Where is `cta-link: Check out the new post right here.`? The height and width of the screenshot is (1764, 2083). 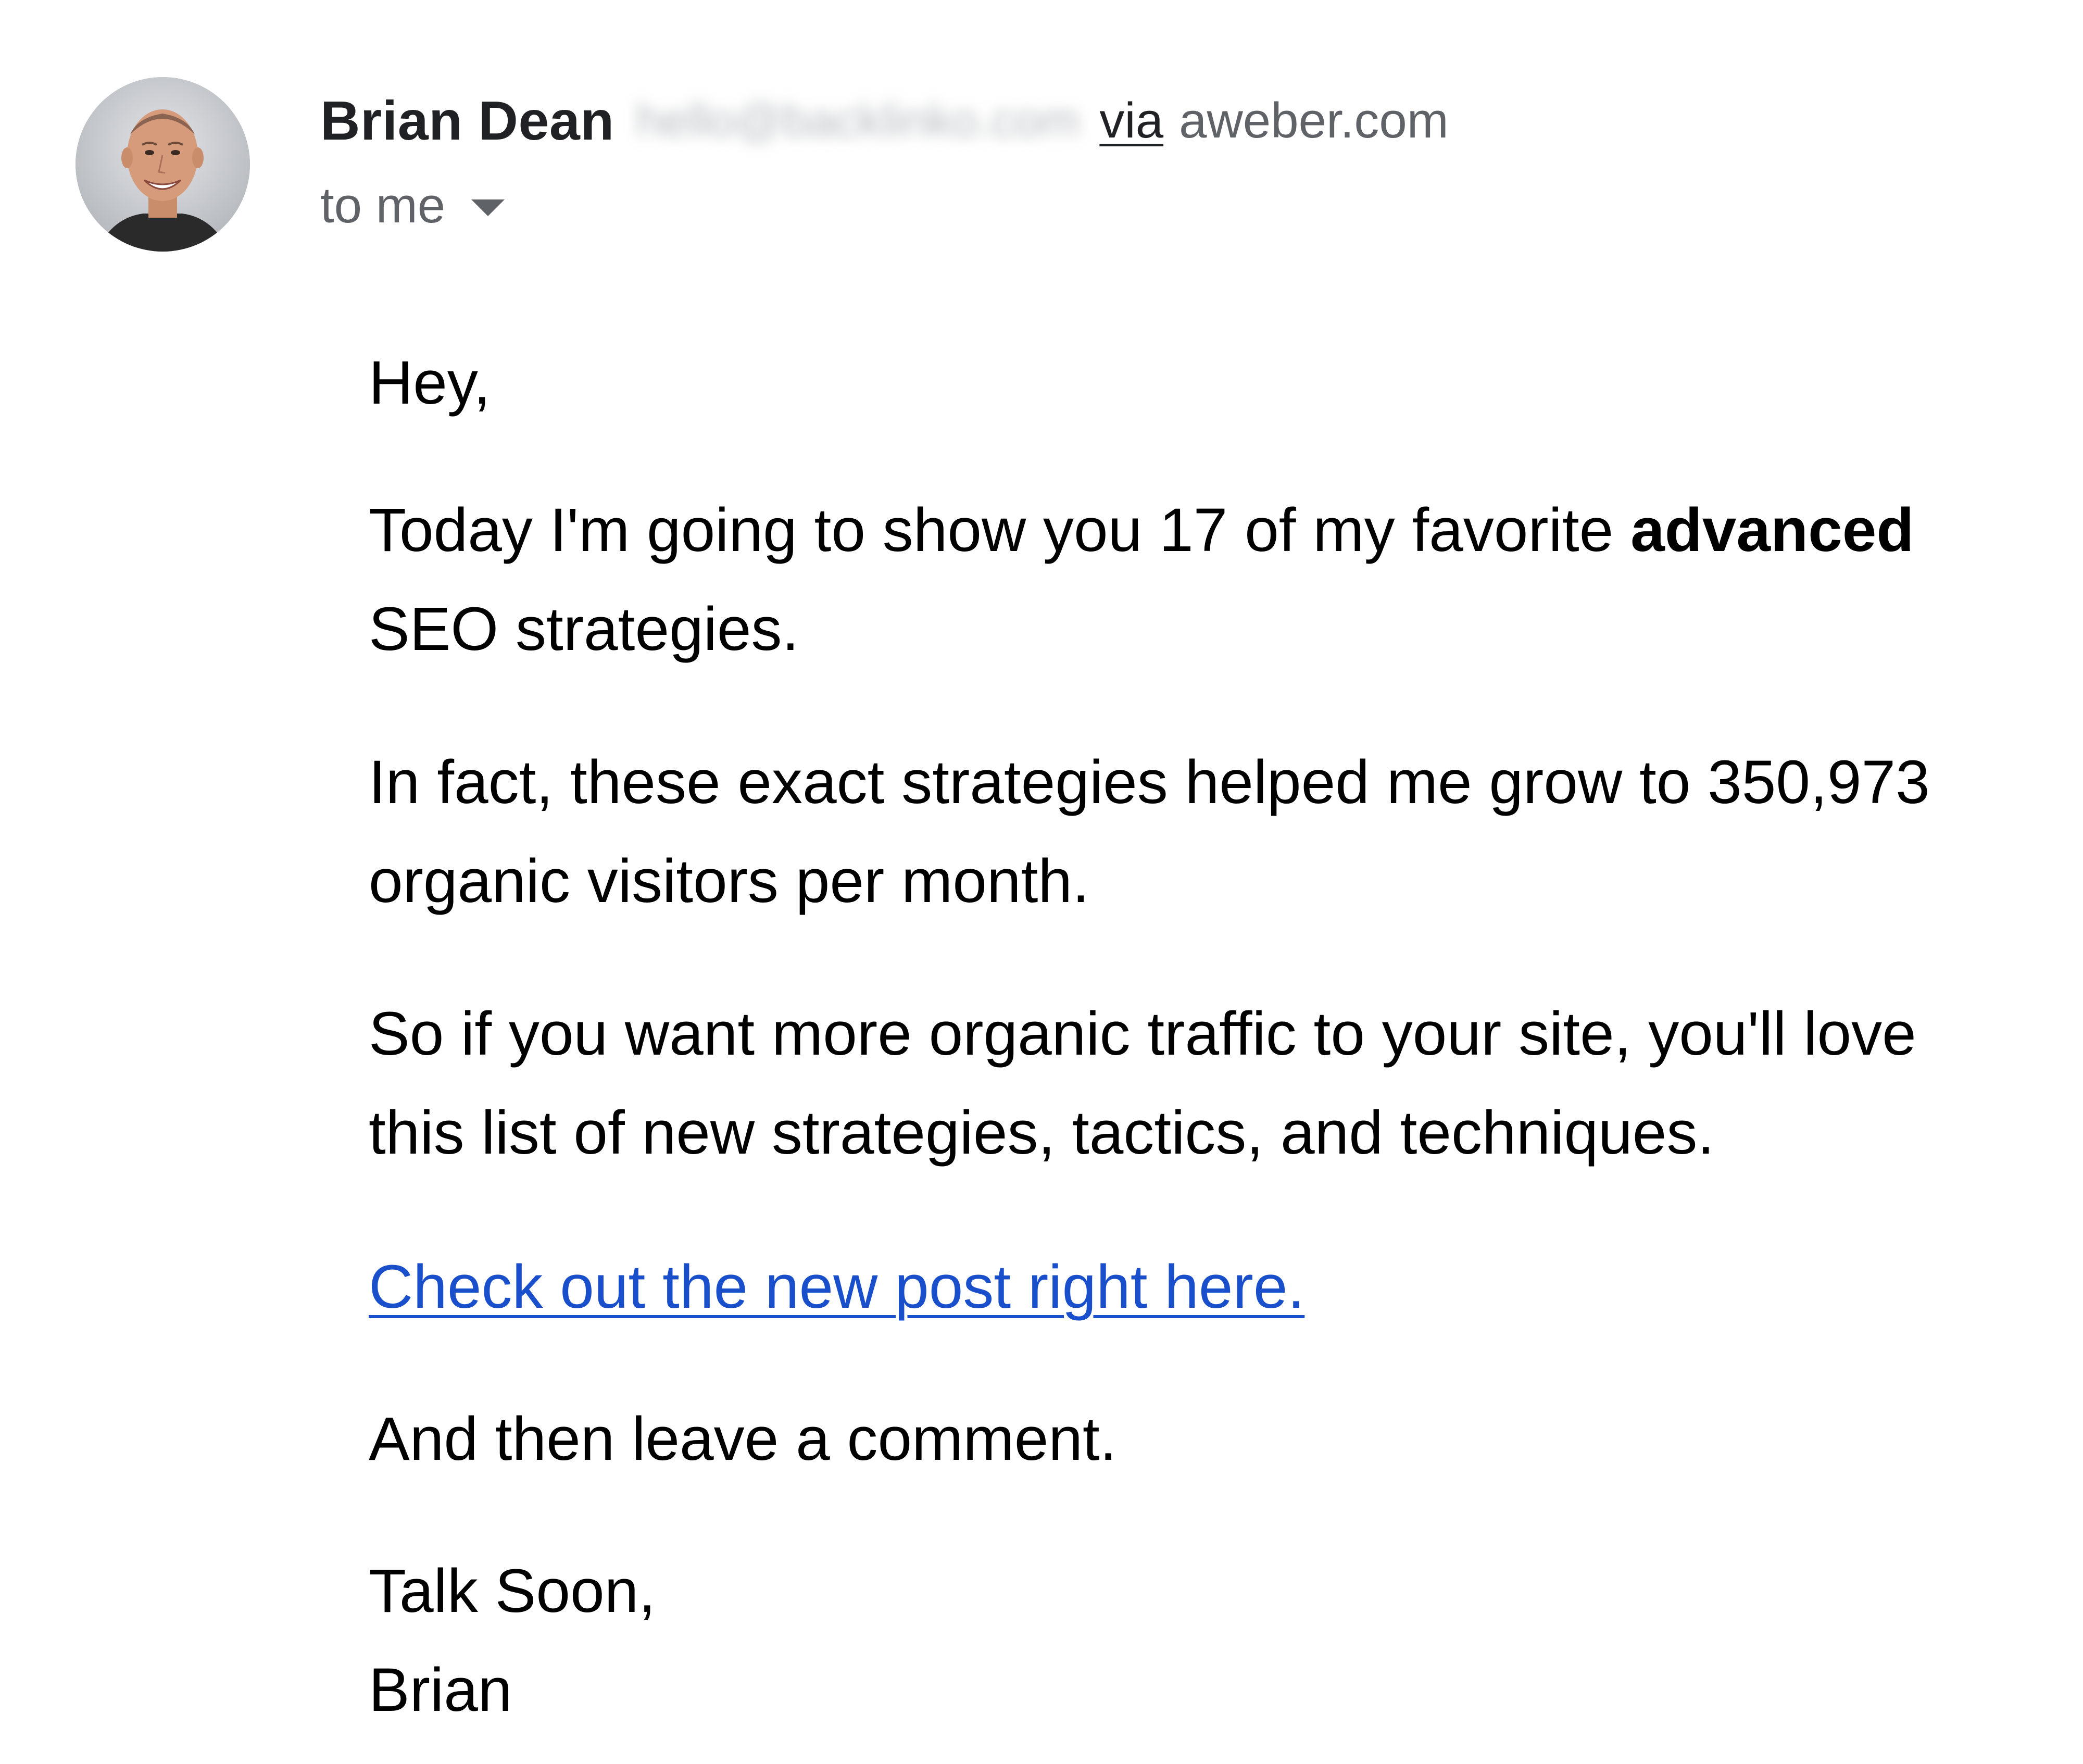 cta-link: Check out the new post right here. is located at coordinates (837, 1287).